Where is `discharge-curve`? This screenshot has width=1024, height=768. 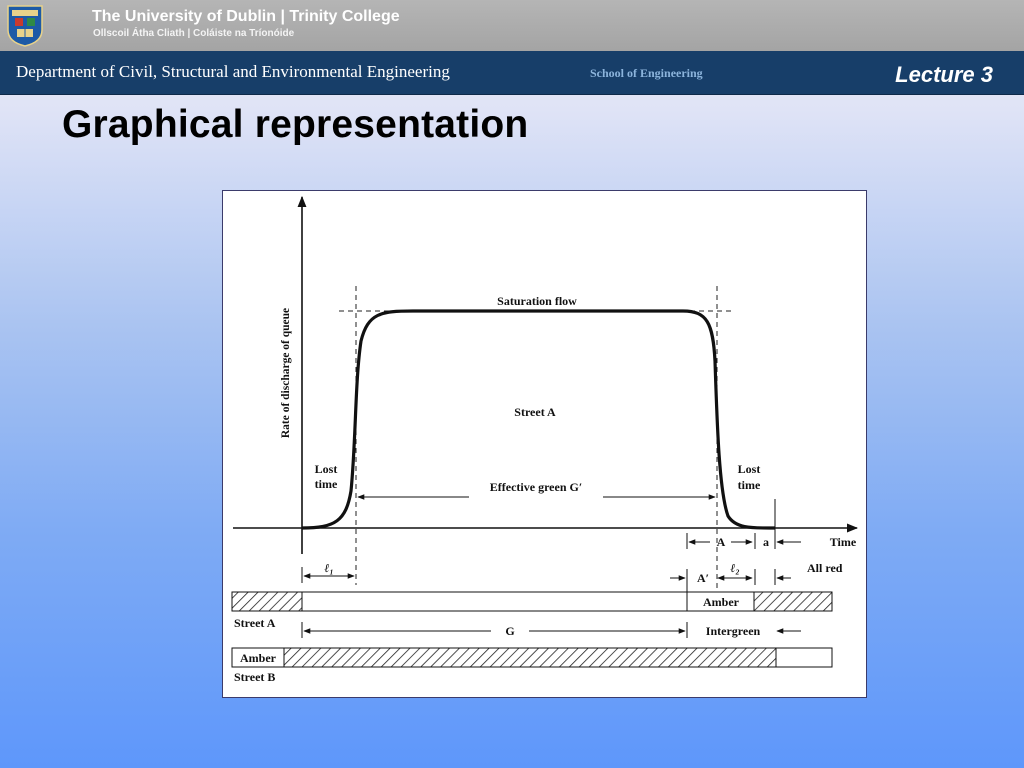 discharge-curve is located at coordinates (538, 419).